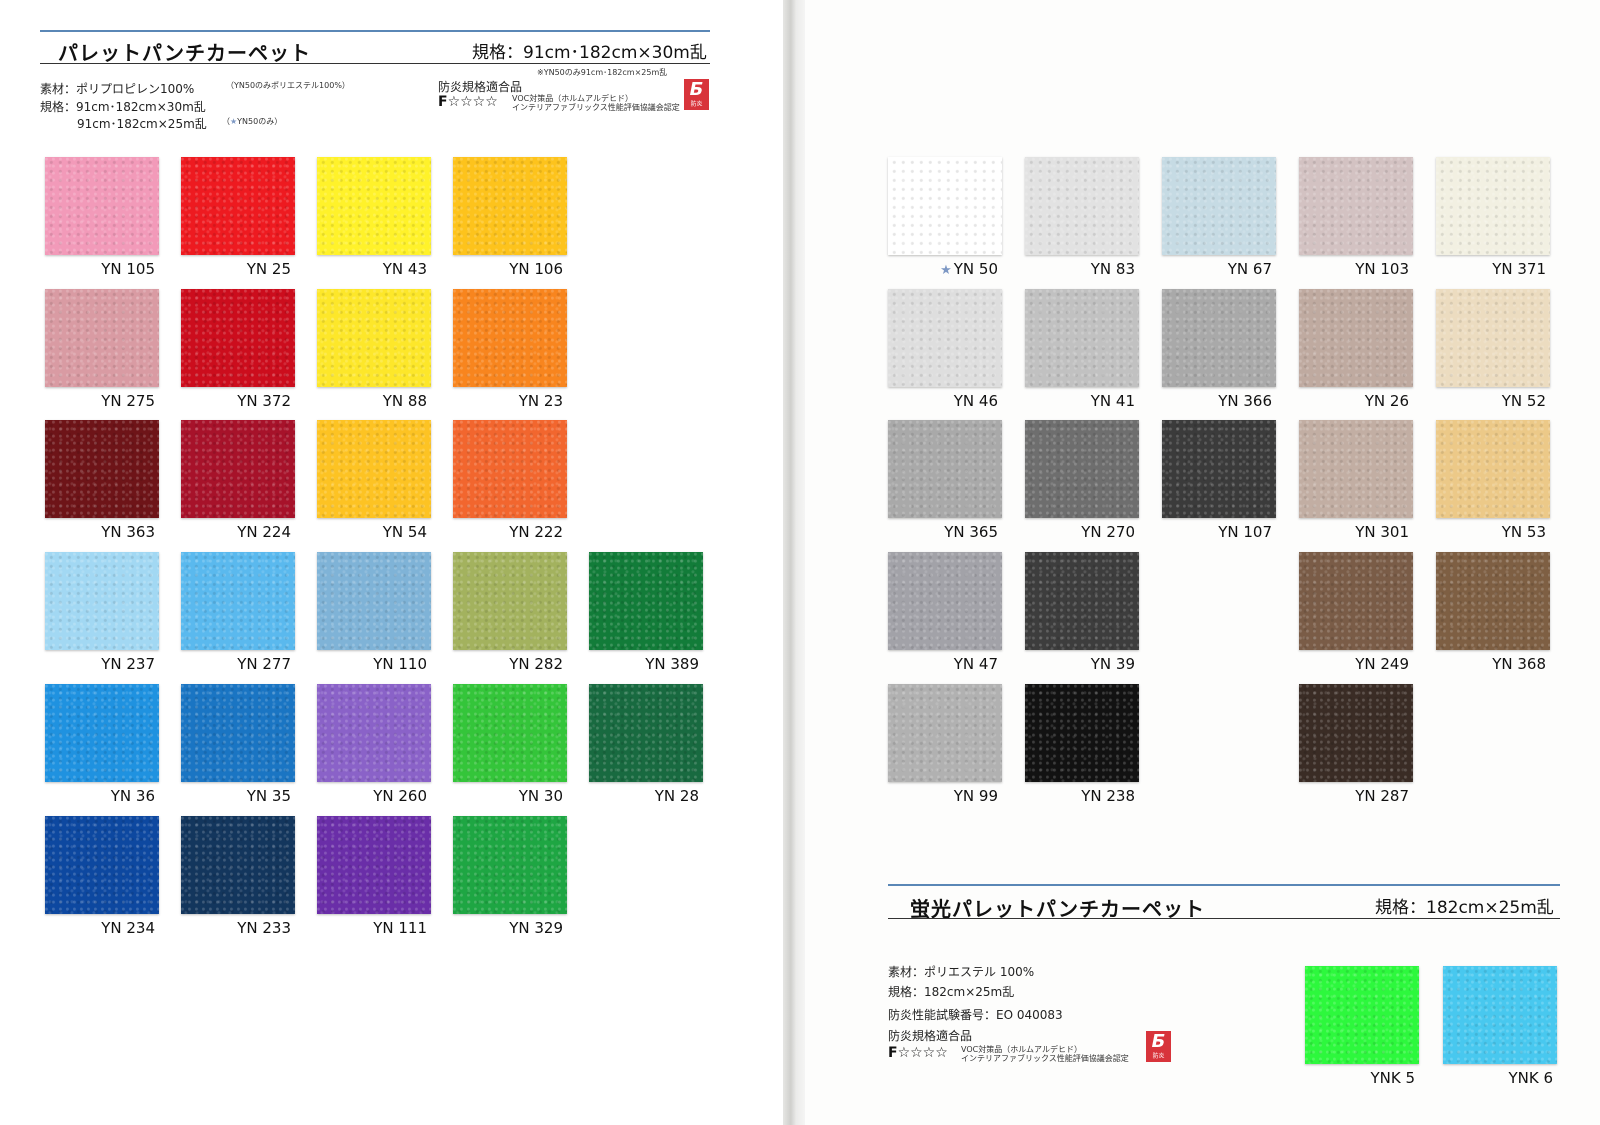 Image resolution: width=1600 pixels, height=1125 pixels. Describe the element at coordinates (1108, 796) in the screenshot. I see `swatch-code-text: YN 238` at that location.